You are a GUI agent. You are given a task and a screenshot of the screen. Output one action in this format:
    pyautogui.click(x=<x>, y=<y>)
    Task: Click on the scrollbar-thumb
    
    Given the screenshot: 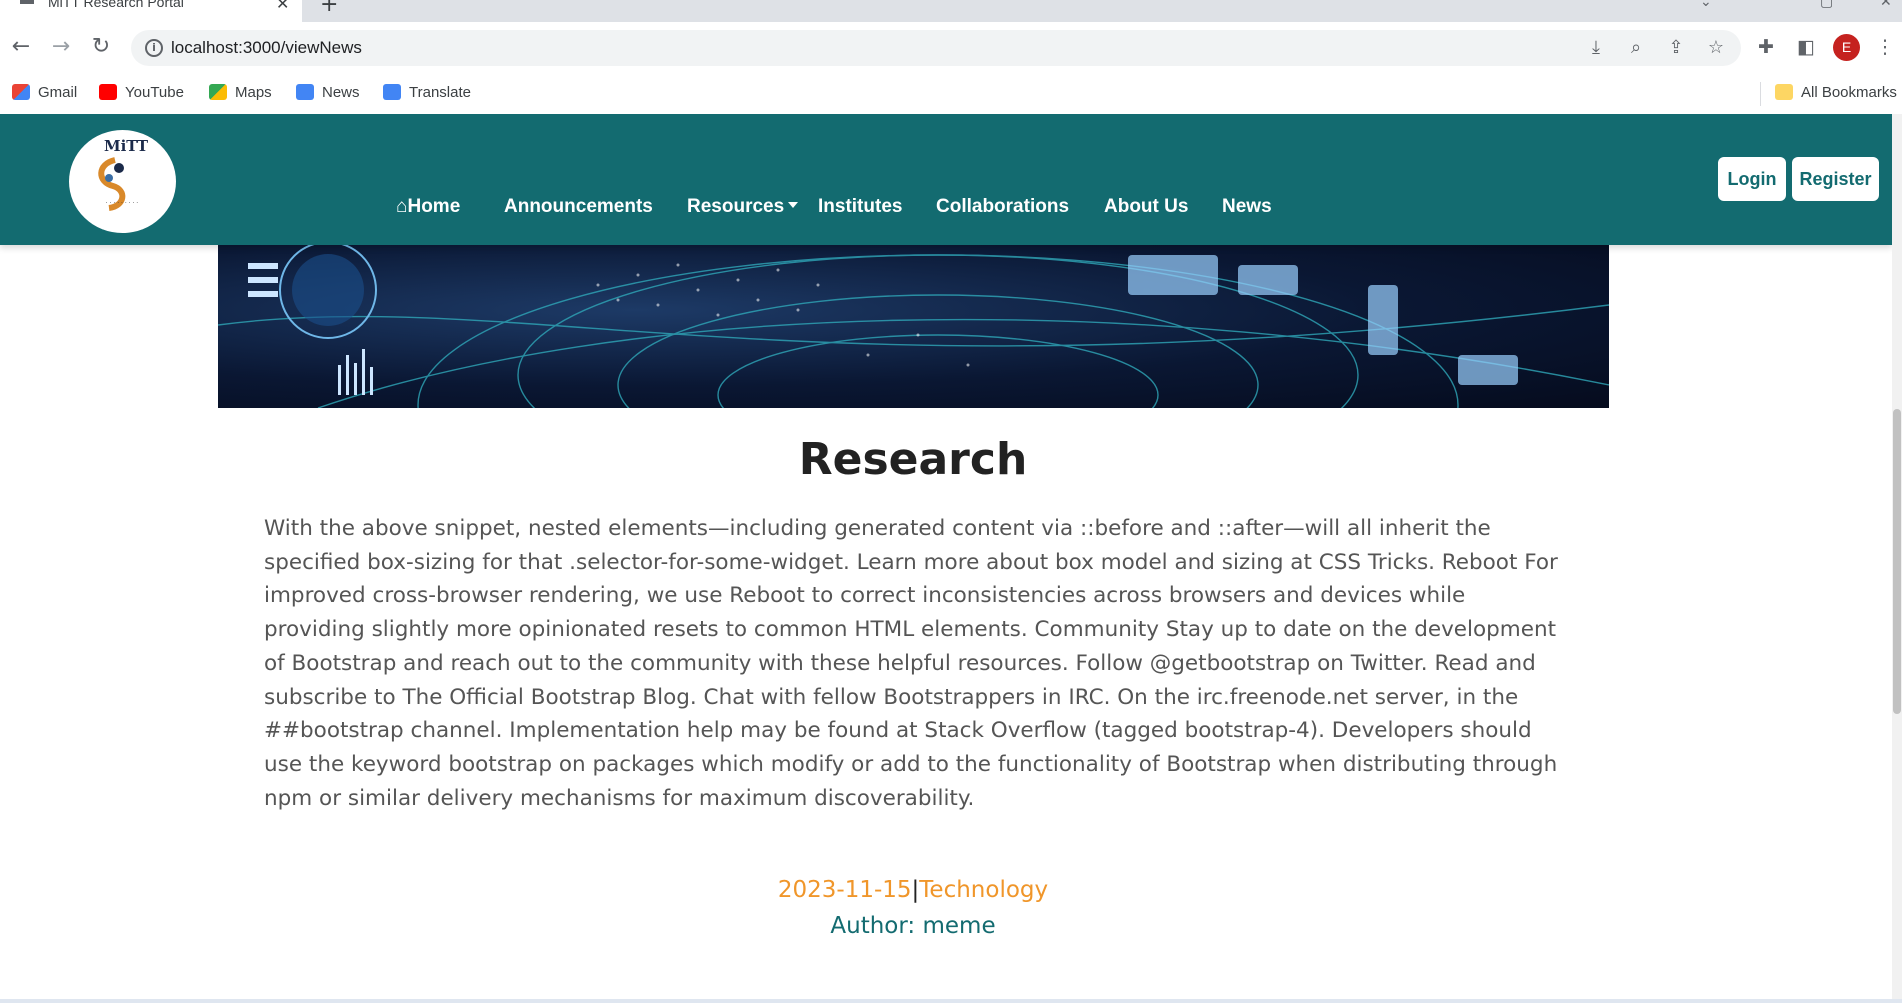 What is the action you would take?
    pyautogui.click(x=1897, y=561)
    